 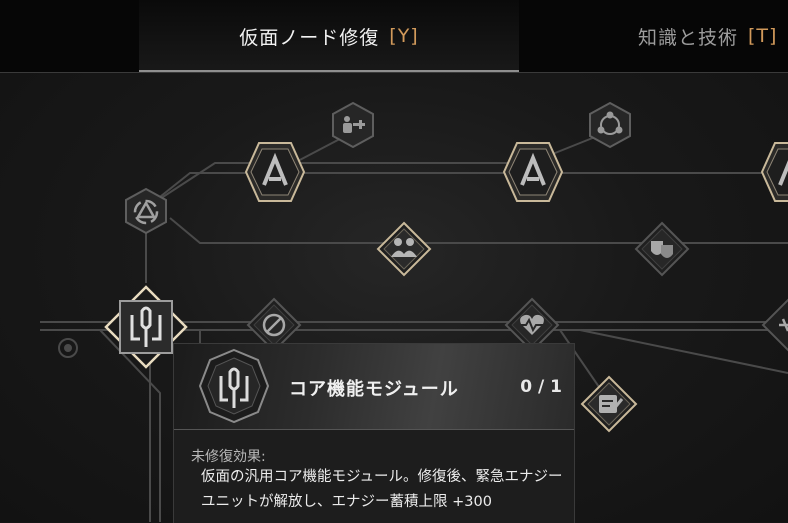 What do you see at coordinates (533, 174) in the screenshot?
I see `mask-a-mid-node` at bounding box center [533, 174].